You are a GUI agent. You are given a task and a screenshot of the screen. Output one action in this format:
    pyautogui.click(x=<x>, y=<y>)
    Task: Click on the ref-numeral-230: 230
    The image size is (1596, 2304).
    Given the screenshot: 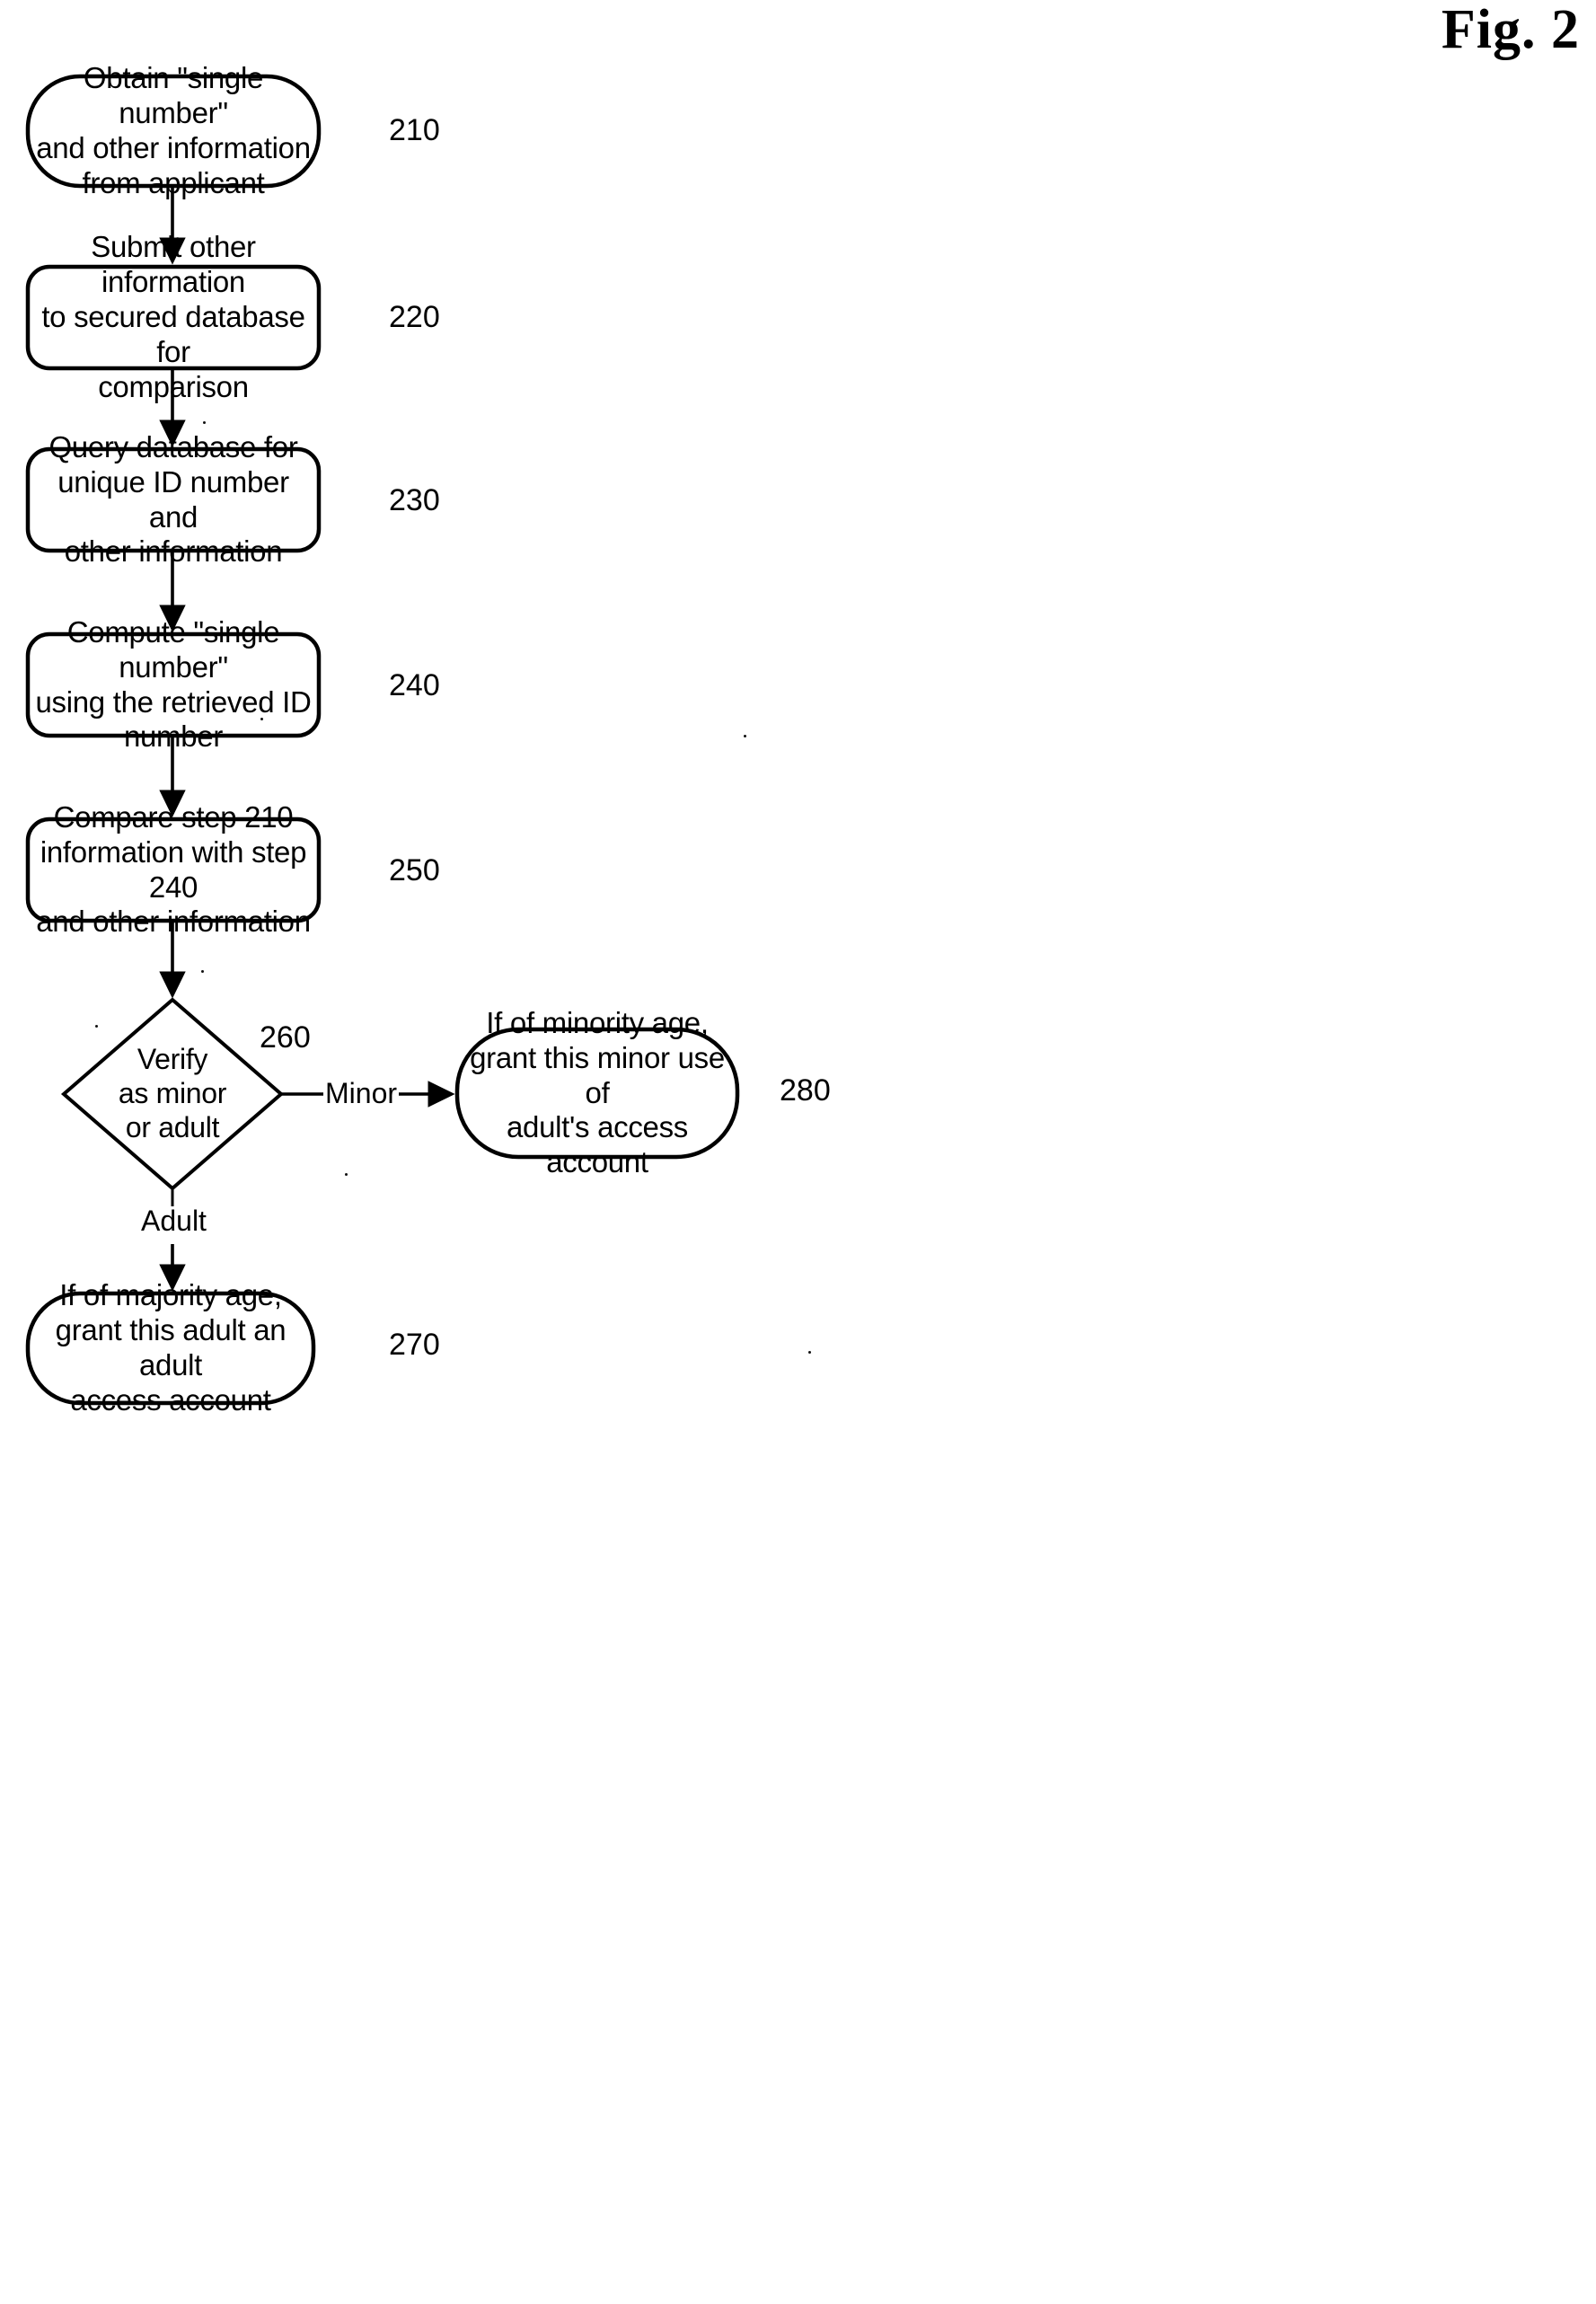 What is the action you would take?
    pyautogui.click(x=414, y=500)
    